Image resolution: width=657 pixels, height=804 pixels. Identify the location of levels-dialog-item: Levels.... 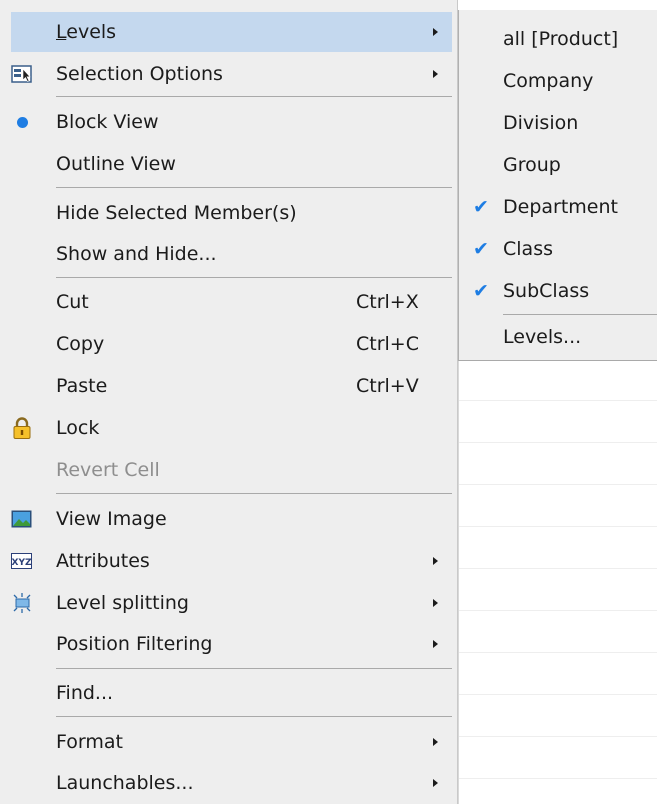
(558, 337).